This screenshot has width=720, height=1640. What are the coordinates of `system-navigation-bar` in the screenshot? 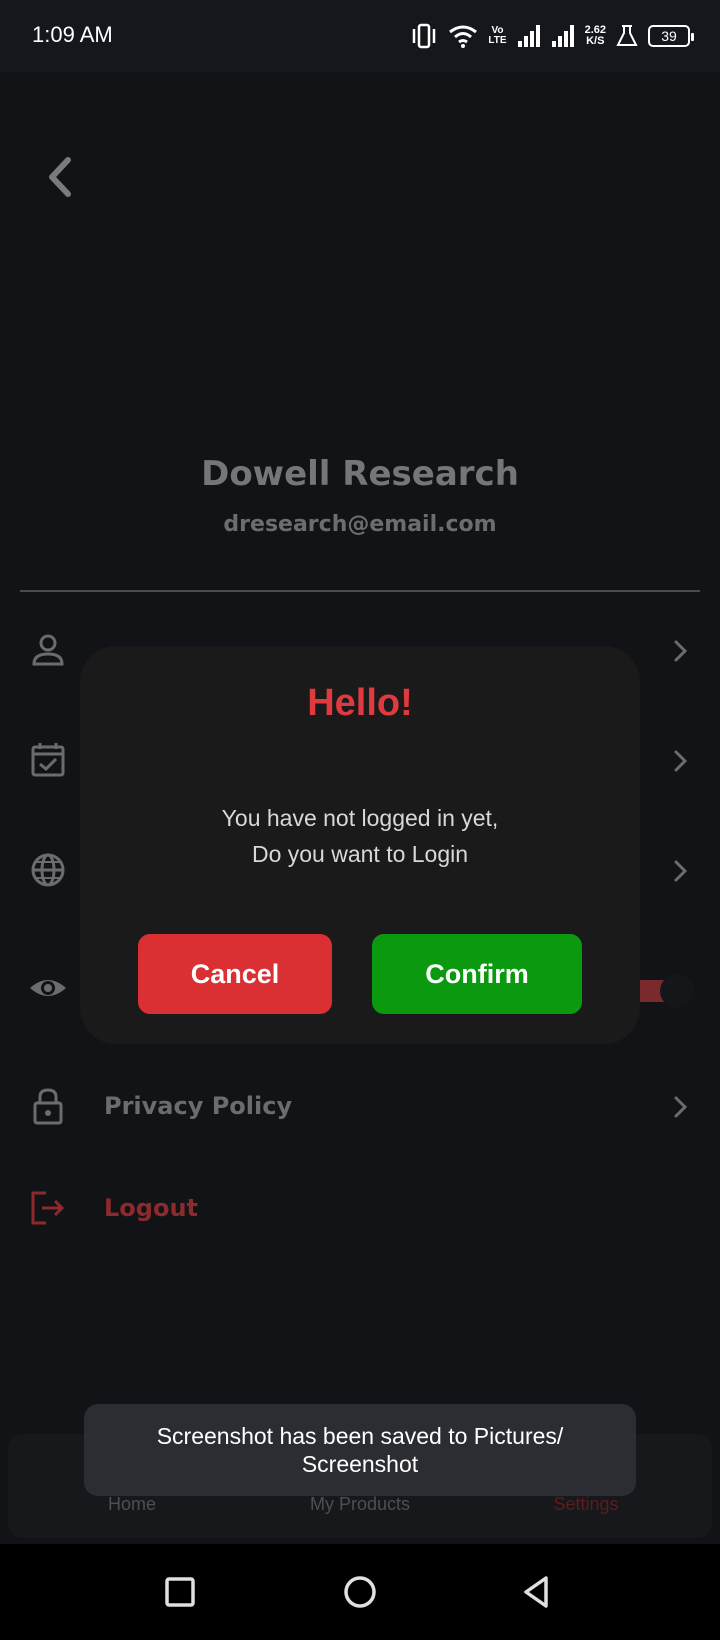 It's located at (360, 1592).